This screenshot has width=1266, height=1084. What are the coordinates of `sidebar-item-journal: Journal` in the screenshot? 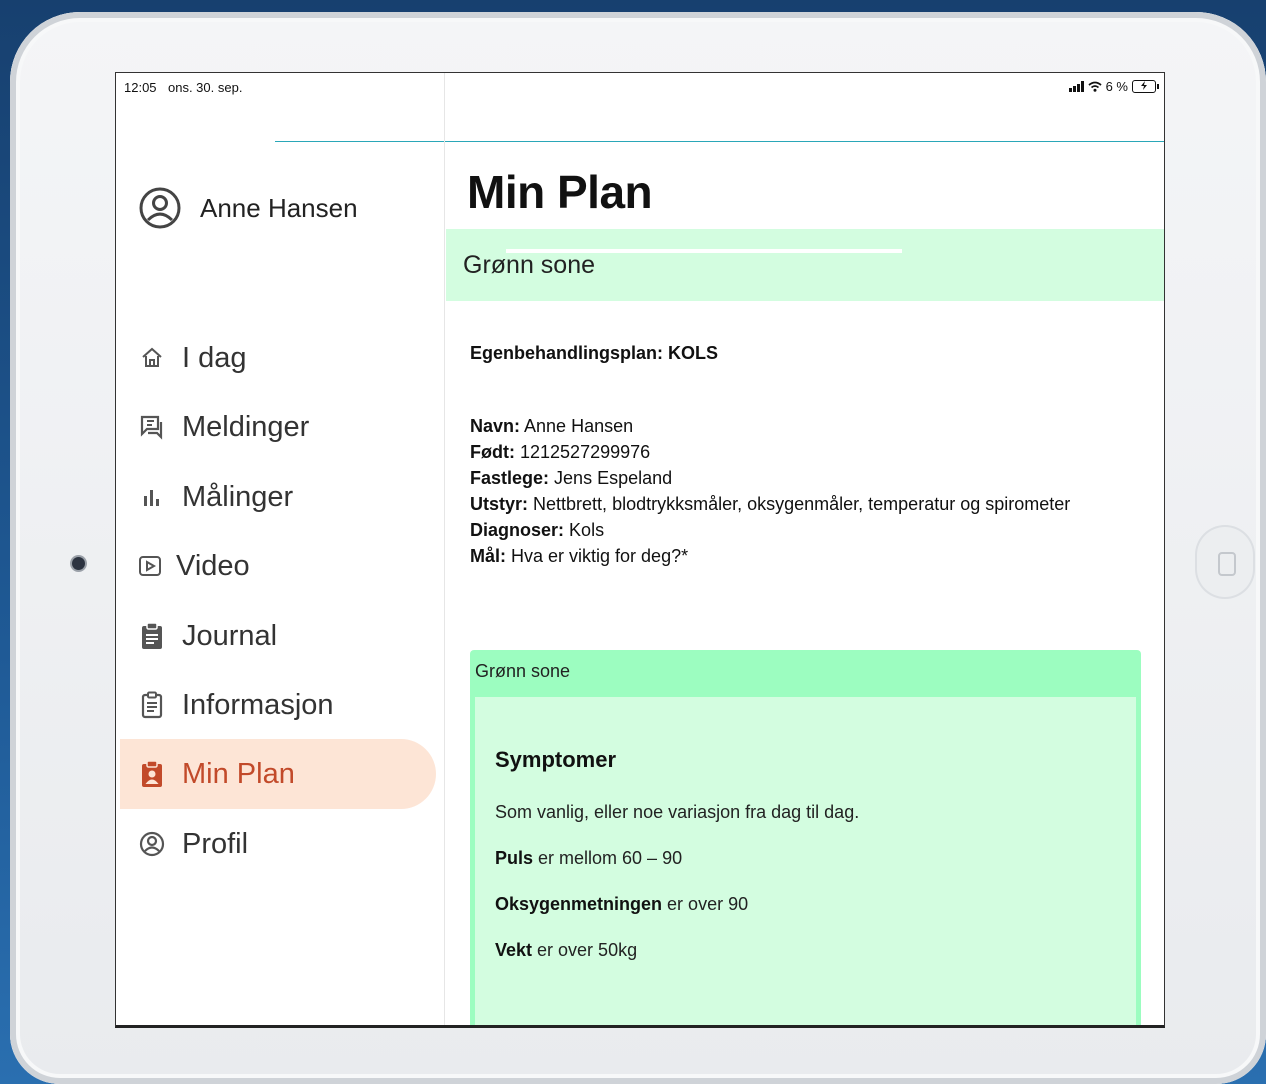 It's located at (278, 636).